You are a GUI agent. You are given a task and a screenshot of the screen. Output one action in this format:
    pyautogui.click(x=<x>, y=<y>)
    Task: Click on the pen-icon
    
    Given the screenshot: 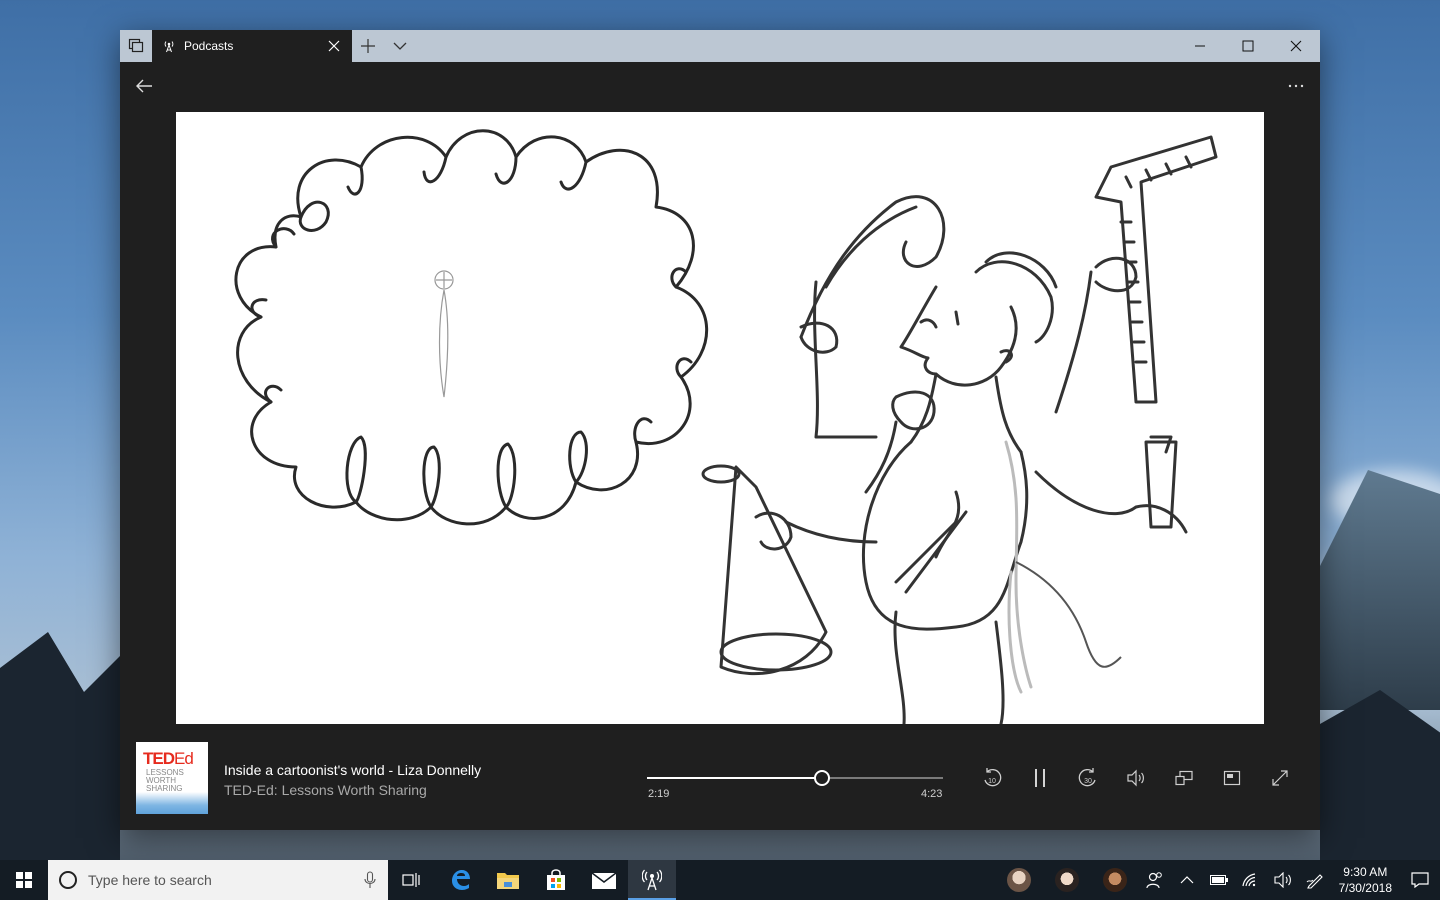 What is the action you would take?
    pyautogui.click(x=1314, y=881)
    